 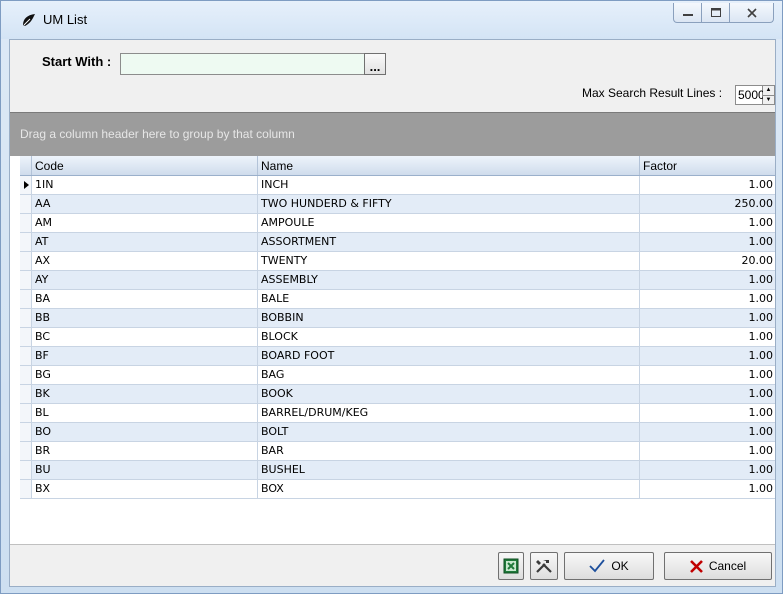 I want to click on table-row: BC BLOCK 1.00, so click(x=397, y=337).